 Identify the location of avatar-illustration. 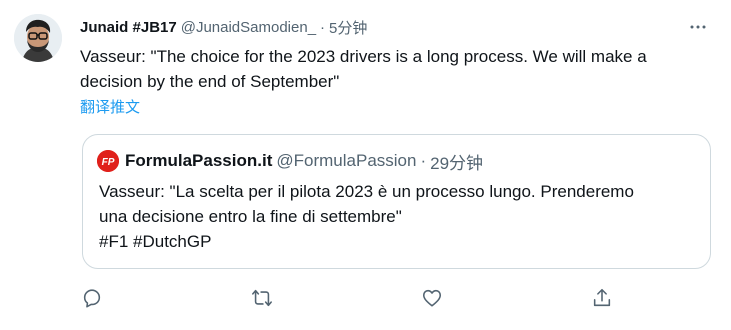
(38, 38).